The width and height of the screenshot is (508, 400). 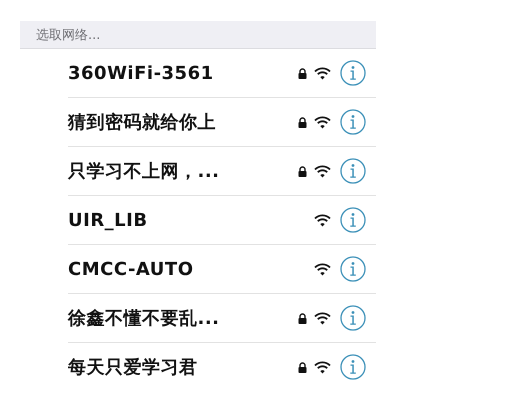 What do you see at coordinates (180, 220) in the screenshot?
I see `network-name: UIR_LIB` at bounding box center [180, 220].